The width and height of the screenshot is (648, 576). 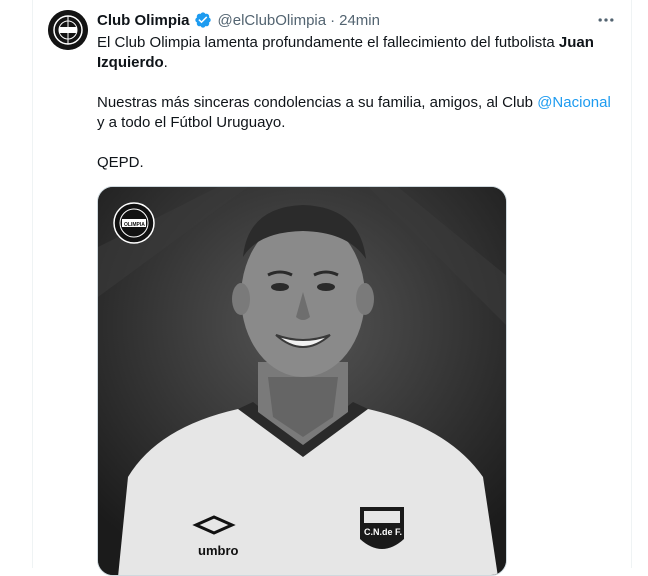 I want to click on mention-link: @Nacional, so click(x=574, y=102).